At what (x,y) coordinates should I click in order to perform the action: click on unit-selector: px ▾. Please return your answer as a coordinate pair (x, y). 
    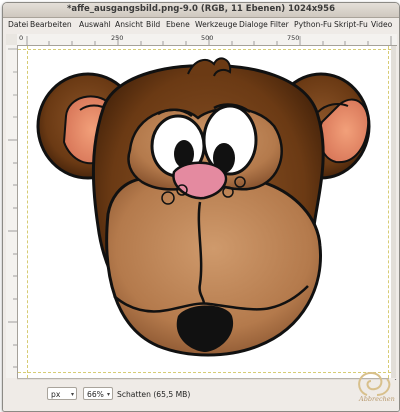
    Looking at the image, I should click on (62, 393).